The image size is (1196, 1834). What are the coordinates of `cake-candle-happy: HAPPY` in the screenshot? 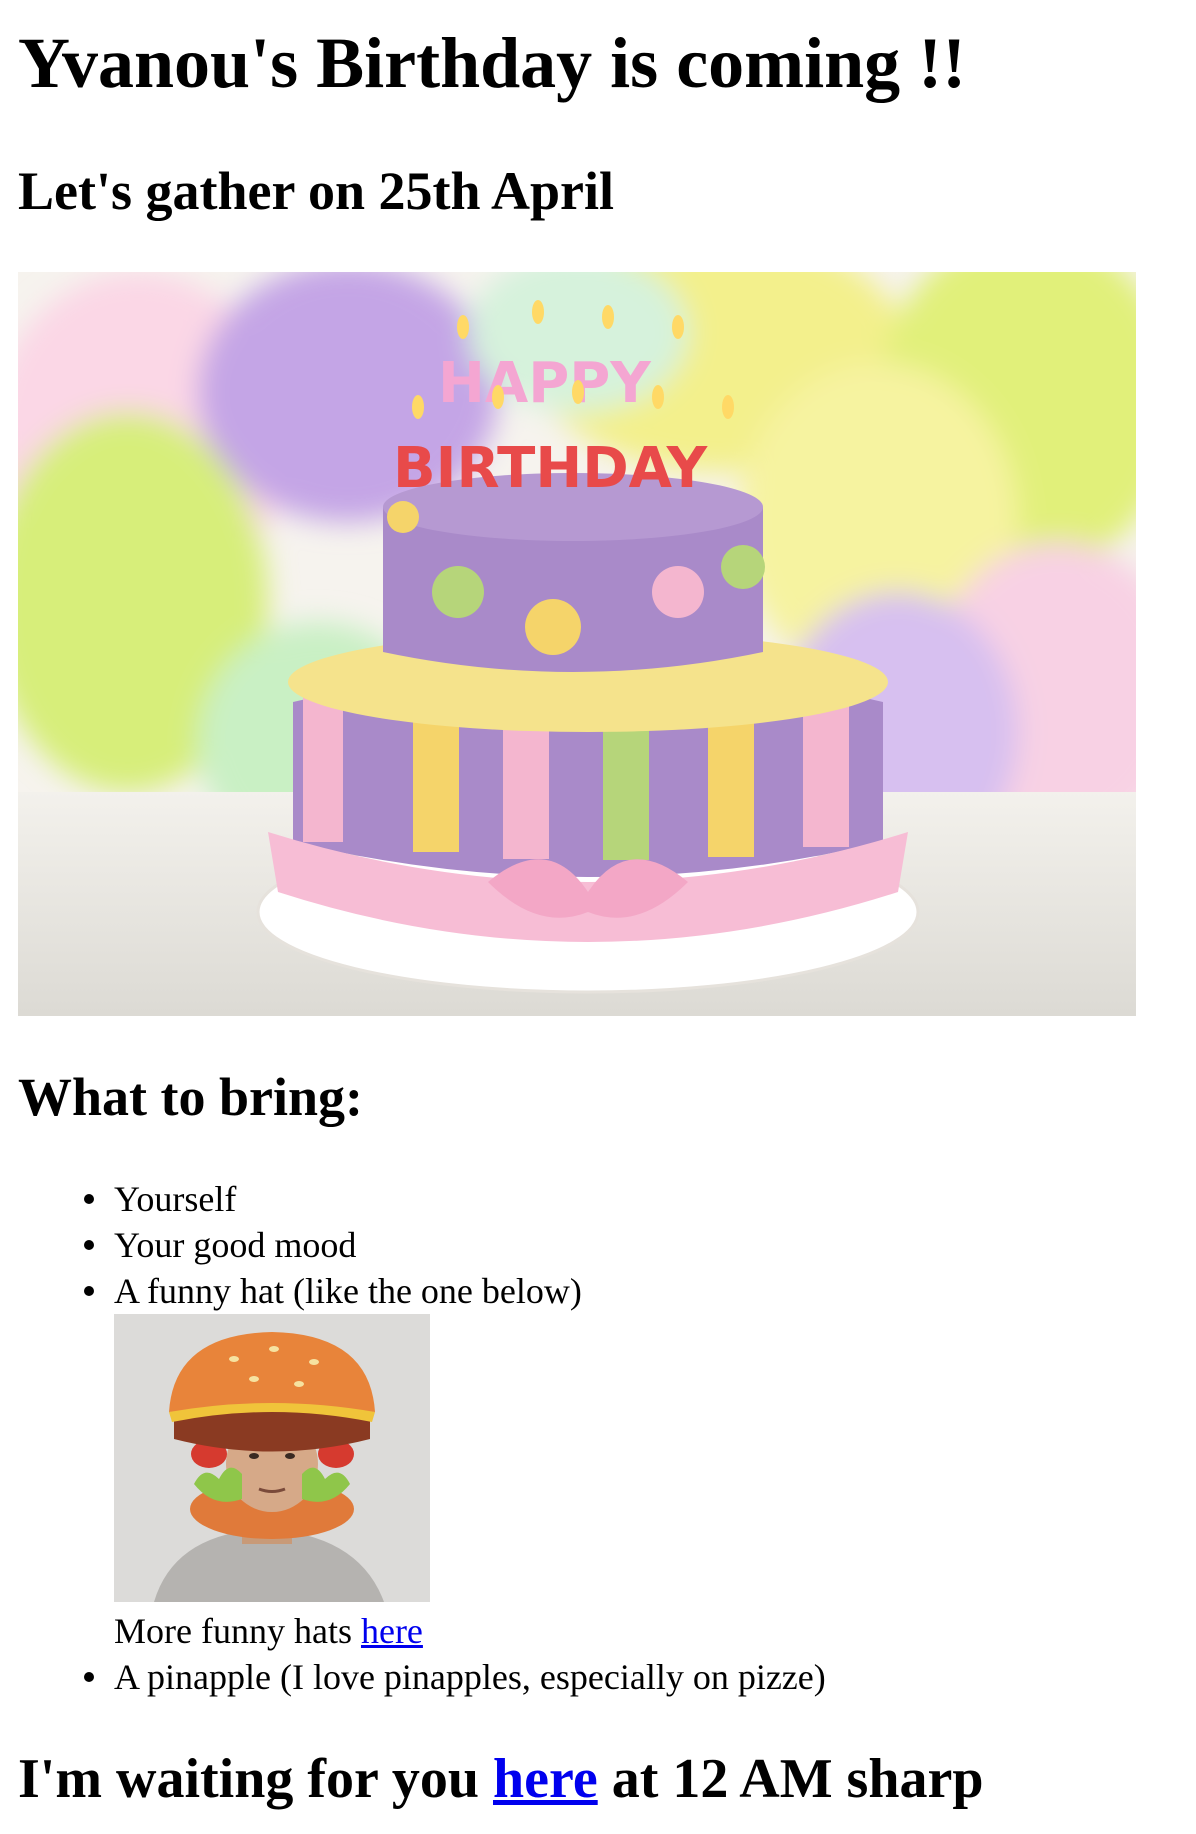 It's located at (545, 383).